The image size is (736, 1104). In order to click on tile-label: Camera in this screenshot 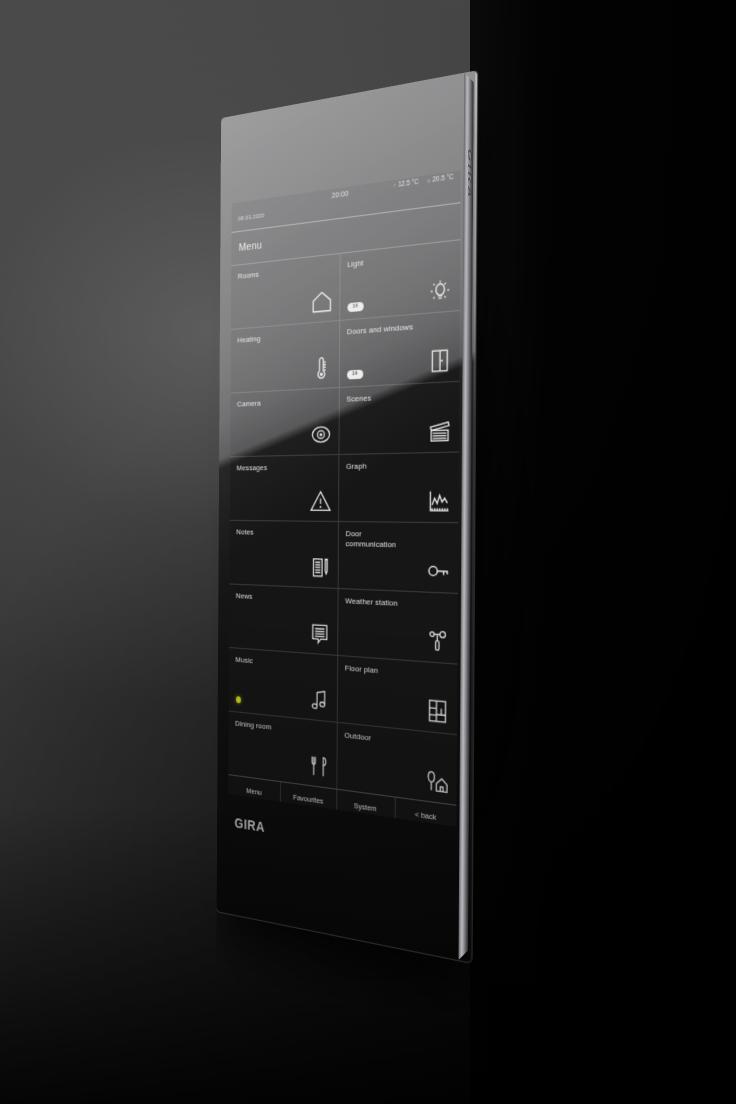, I will do `click(248, 403)`.